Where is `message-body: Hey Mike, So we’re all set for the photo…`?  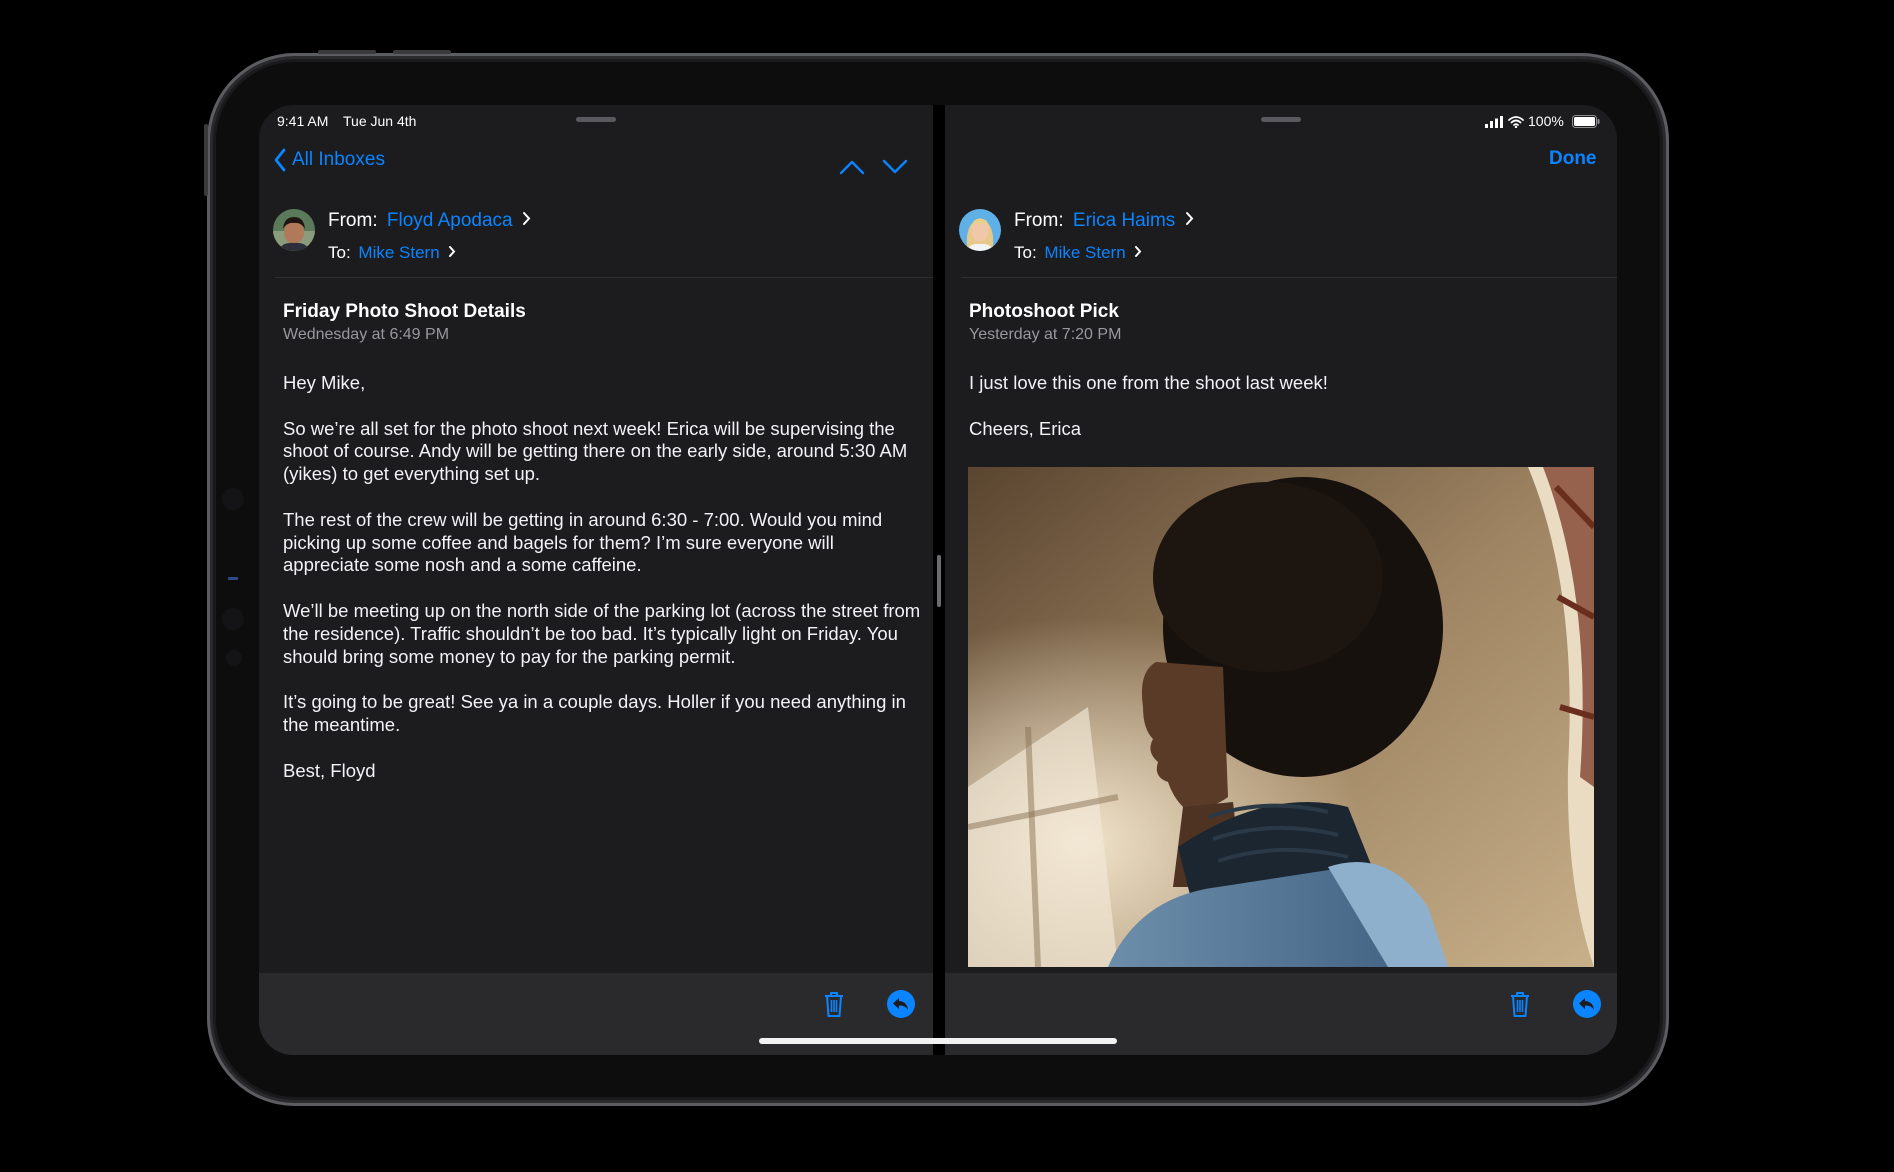 message-body: Hey Mike, So we’re all set for the photo… is located at coordinates (603, 588).